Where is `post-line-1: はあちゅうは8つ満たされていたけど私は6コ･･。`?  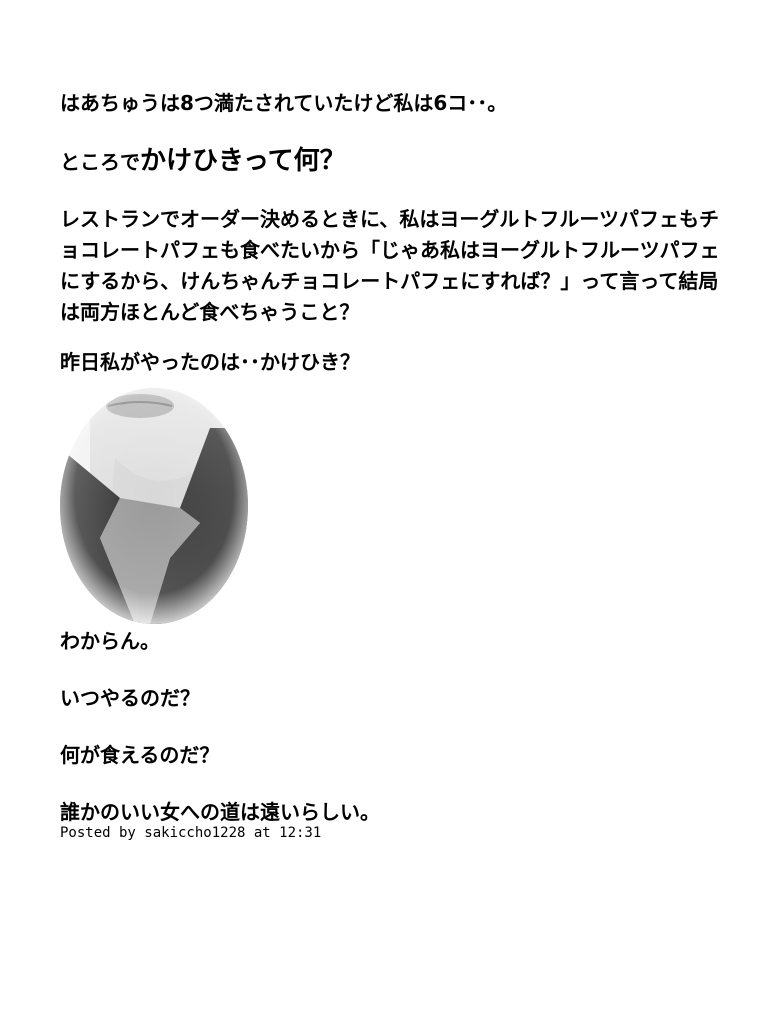 post-line-1: はあちゅうは8つ満たされていたけど私は6コ･･。 is located at coordinates (284, 103).